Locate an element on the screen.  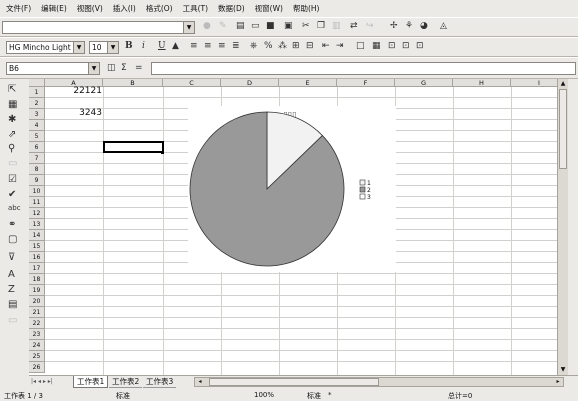
percent-icon: % is located at coordinates (268, 46).